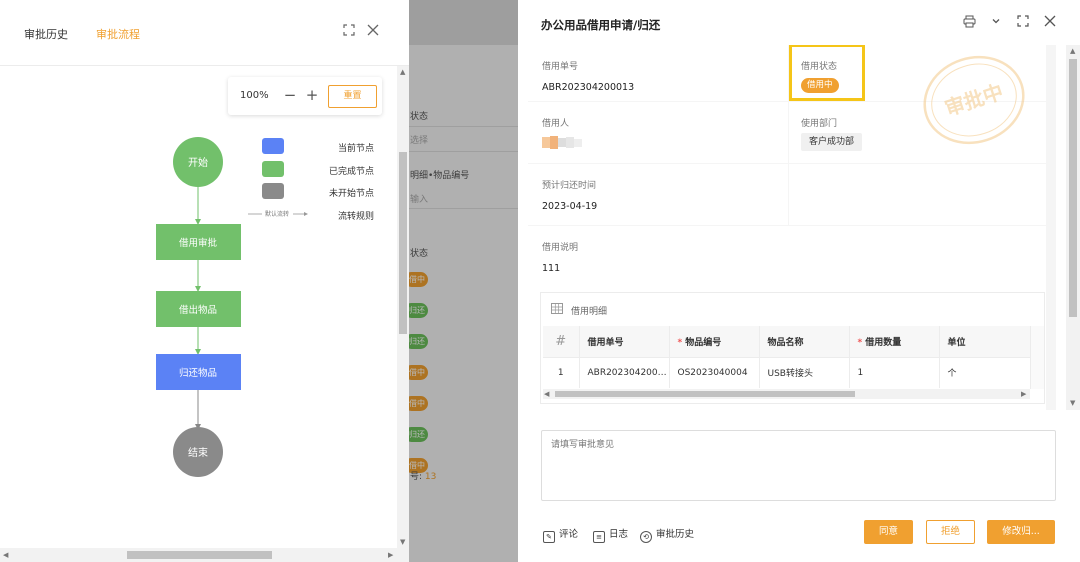 This screenshot has height=562, width=1080. Describe the element at coordinates (714, 372) in the screenshot. I see `table-cell: OS2023040004` at that location.